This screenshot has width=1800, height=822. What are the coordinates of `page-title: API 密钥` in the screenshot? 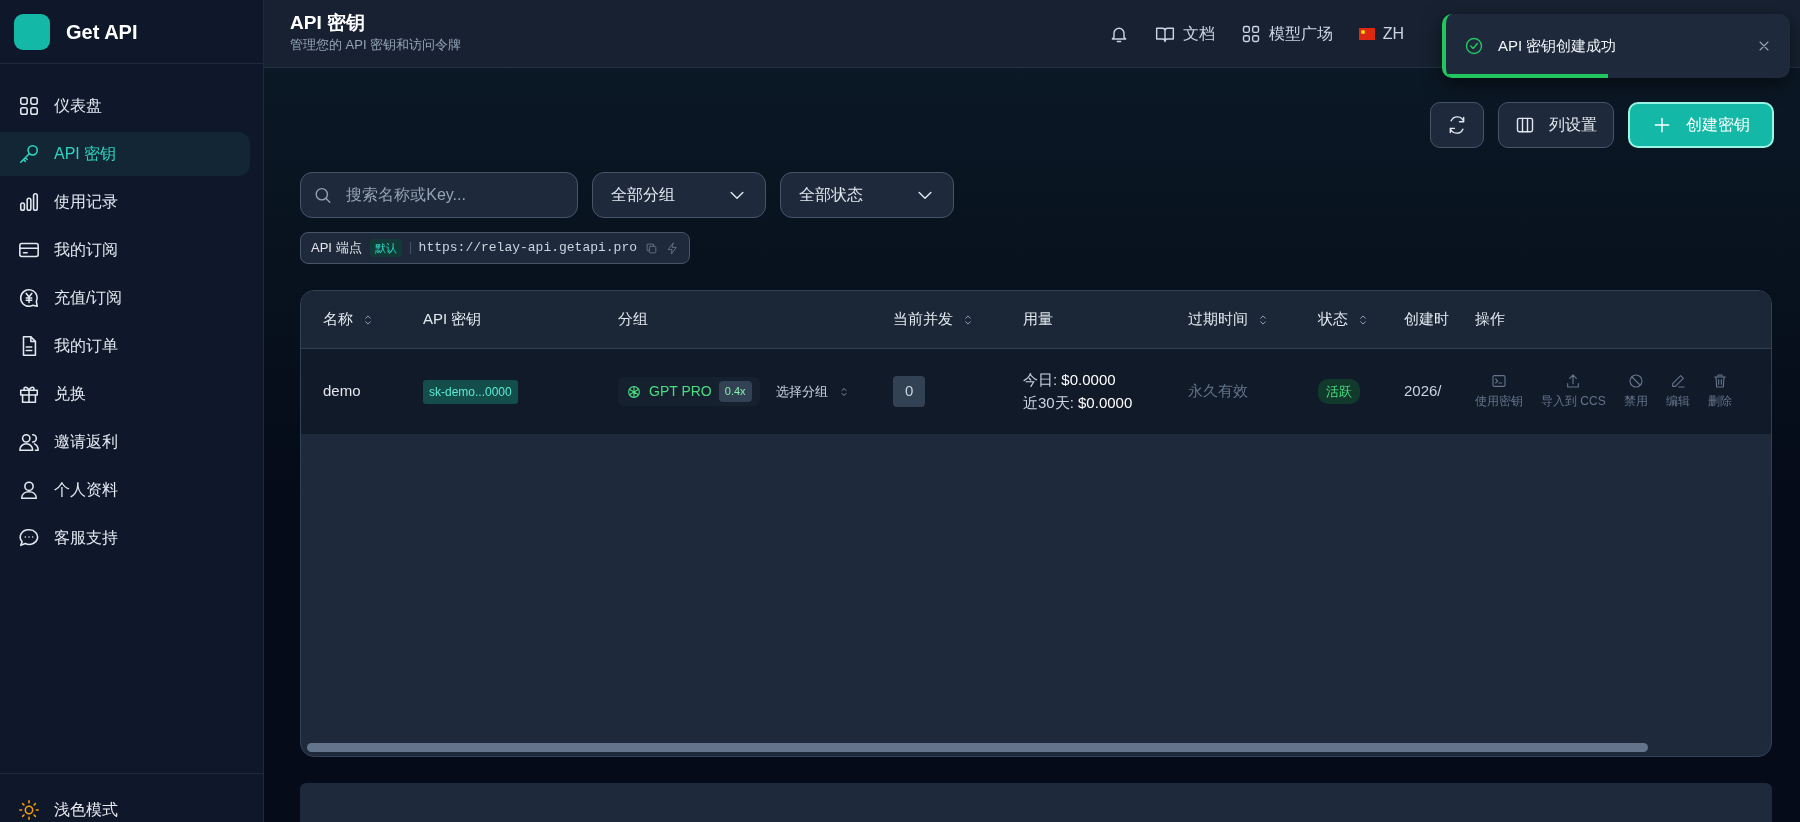 It's located at (328, 24).